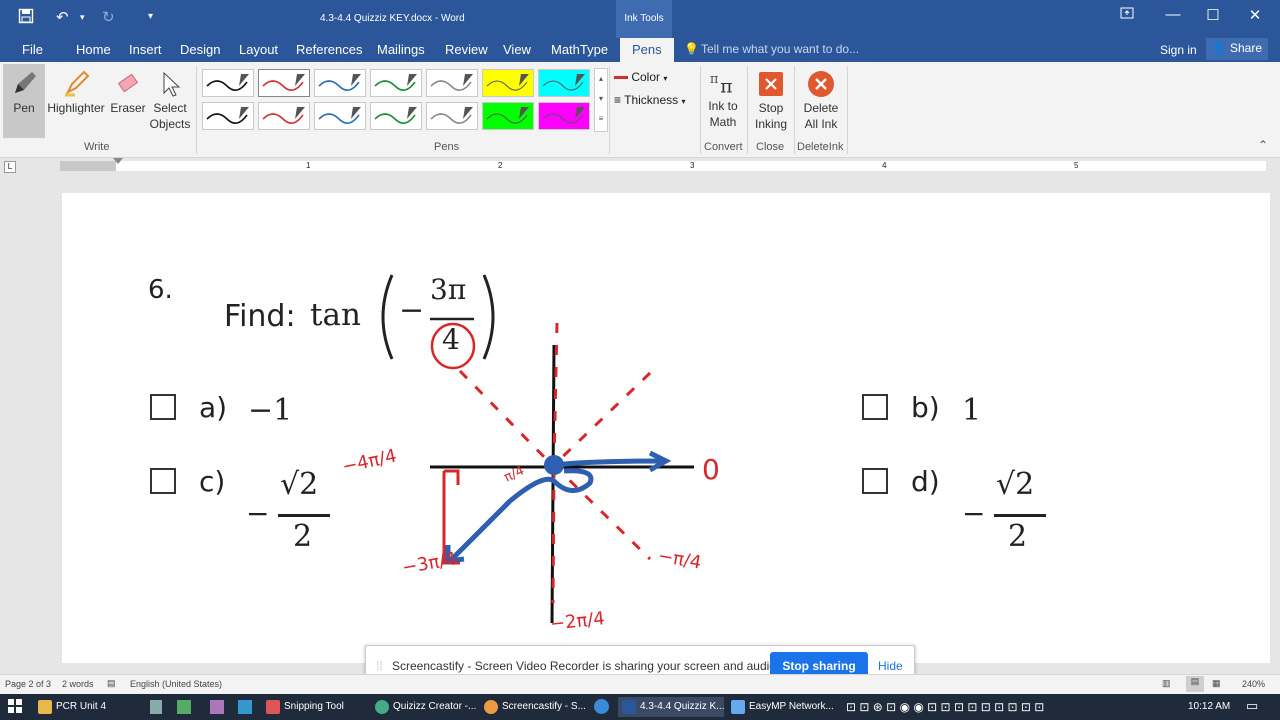  What do you see at coordinates (78, 684) in the screenshot?
I see `word-count: 2 words` at bounding box center [78, 684].